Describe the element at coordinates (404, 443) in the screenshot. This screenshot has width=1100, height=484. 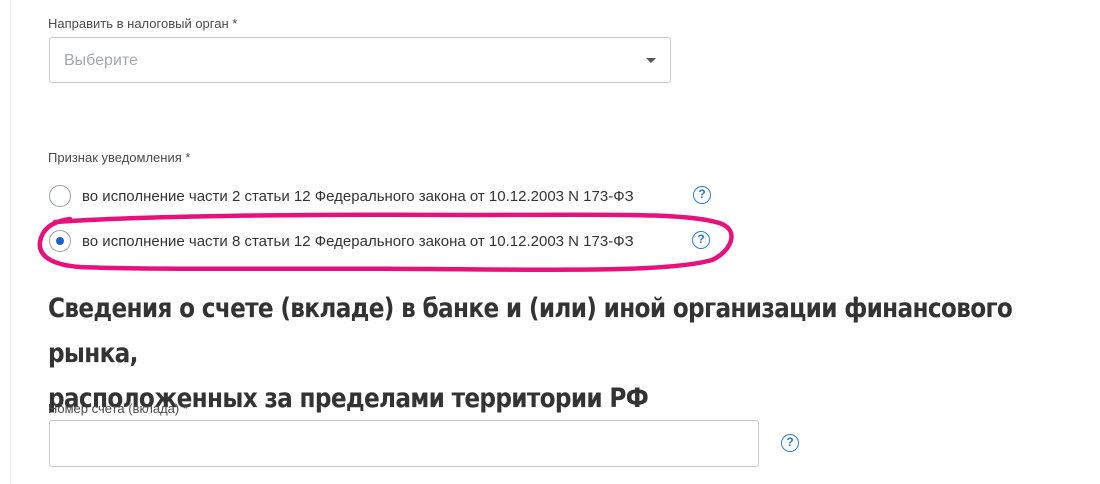
I see `account-number-input` at that location.